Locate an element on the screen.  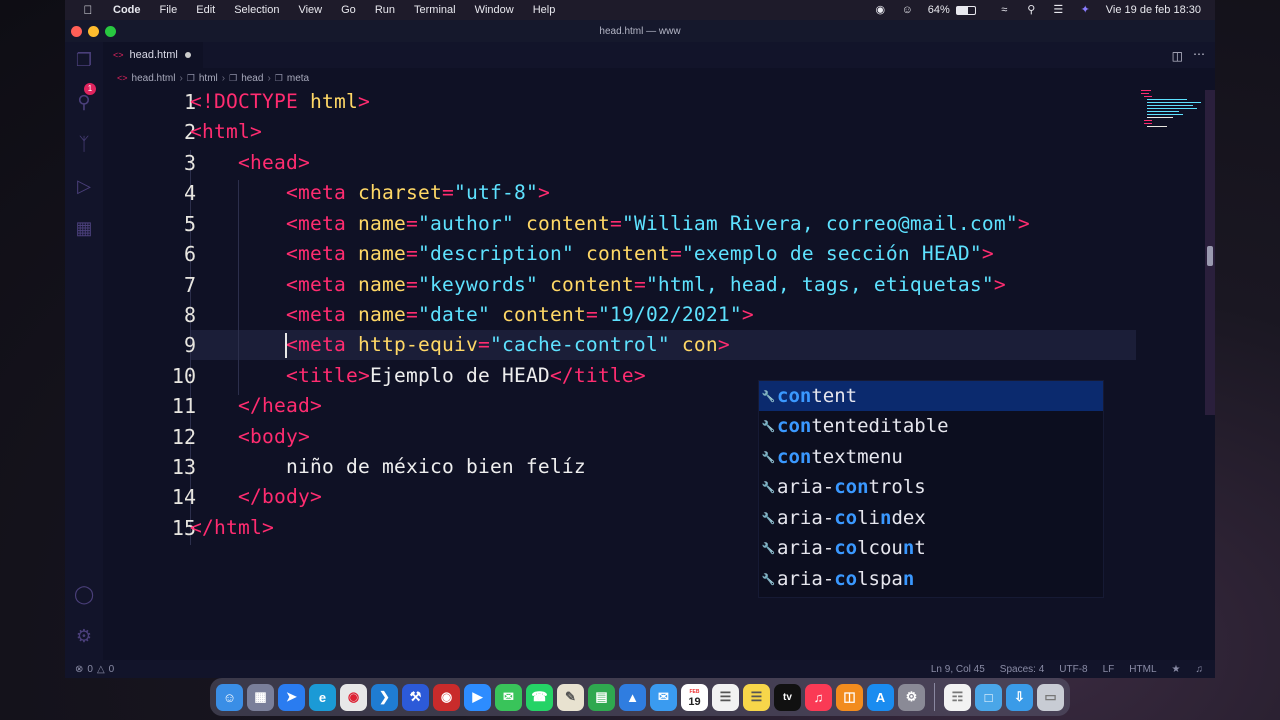
unsaved-dot-icon is located at coordinates (187, 55).